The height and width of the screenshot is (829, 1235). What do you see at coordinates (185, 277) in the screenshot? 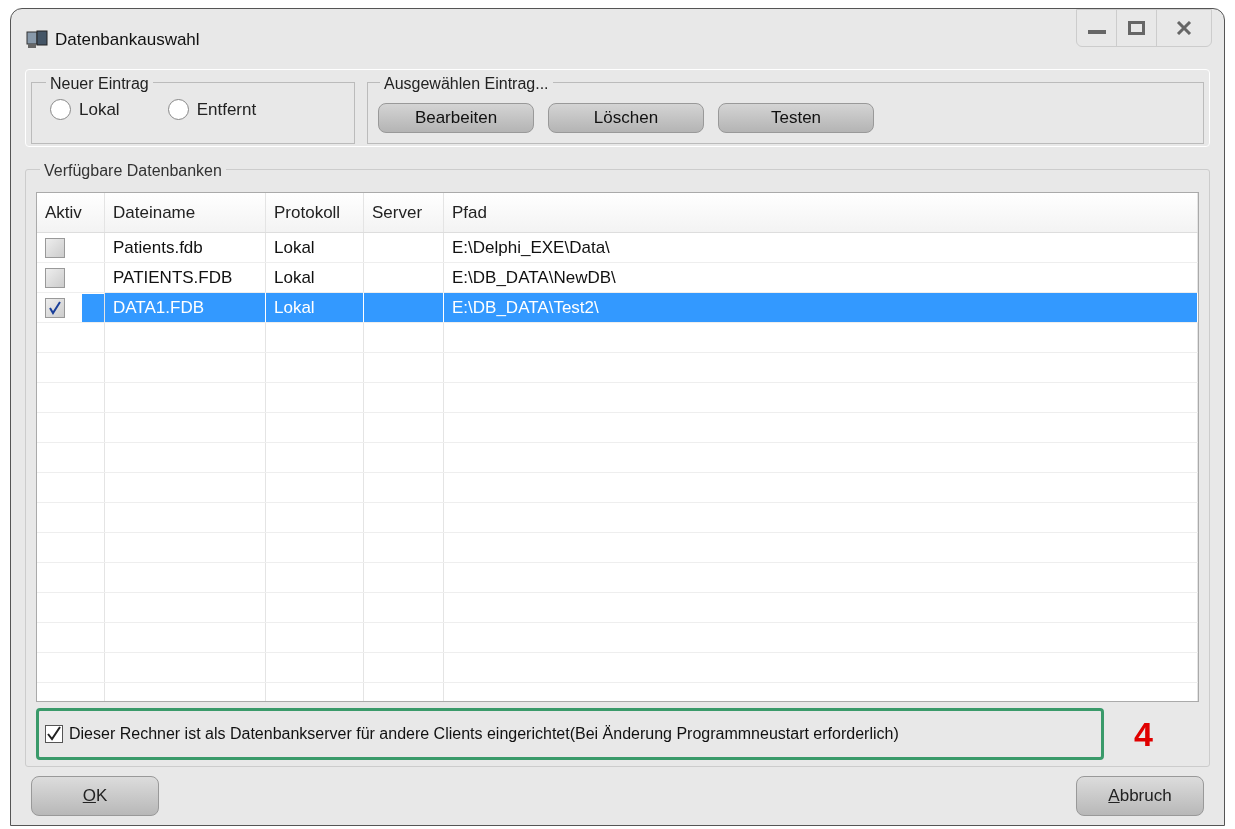
I see `table-cell: PATIENTS.FDB` at bounding box center [185, 277].